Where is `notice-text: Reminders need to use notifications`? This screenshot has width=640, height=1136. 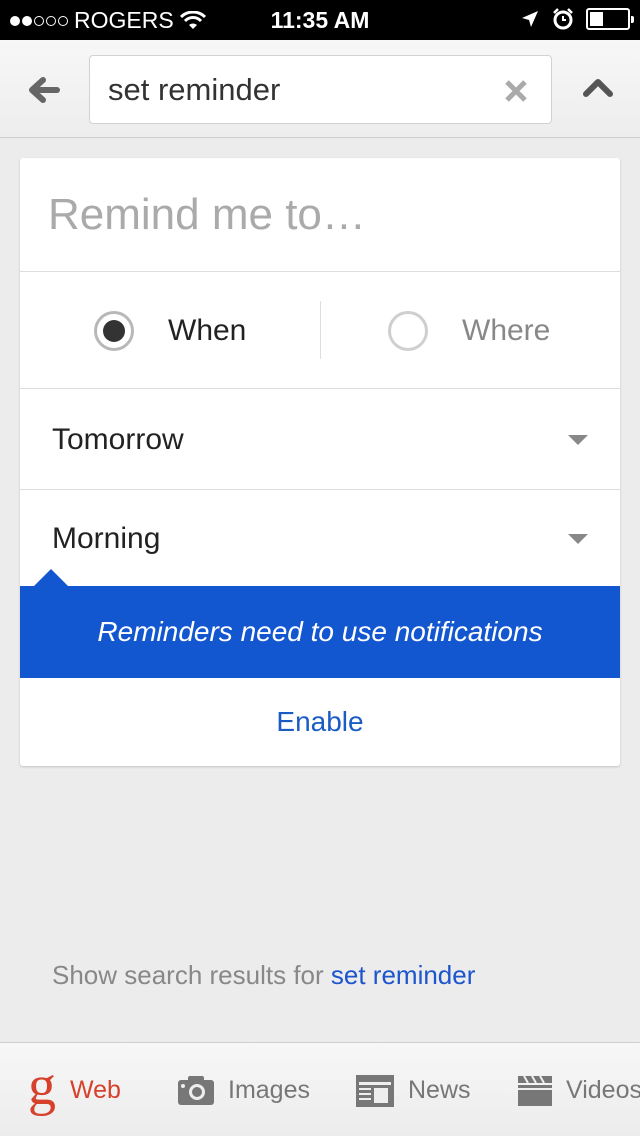 notice-text: Reminders need to use notifications is located at coordinates (320, 631).